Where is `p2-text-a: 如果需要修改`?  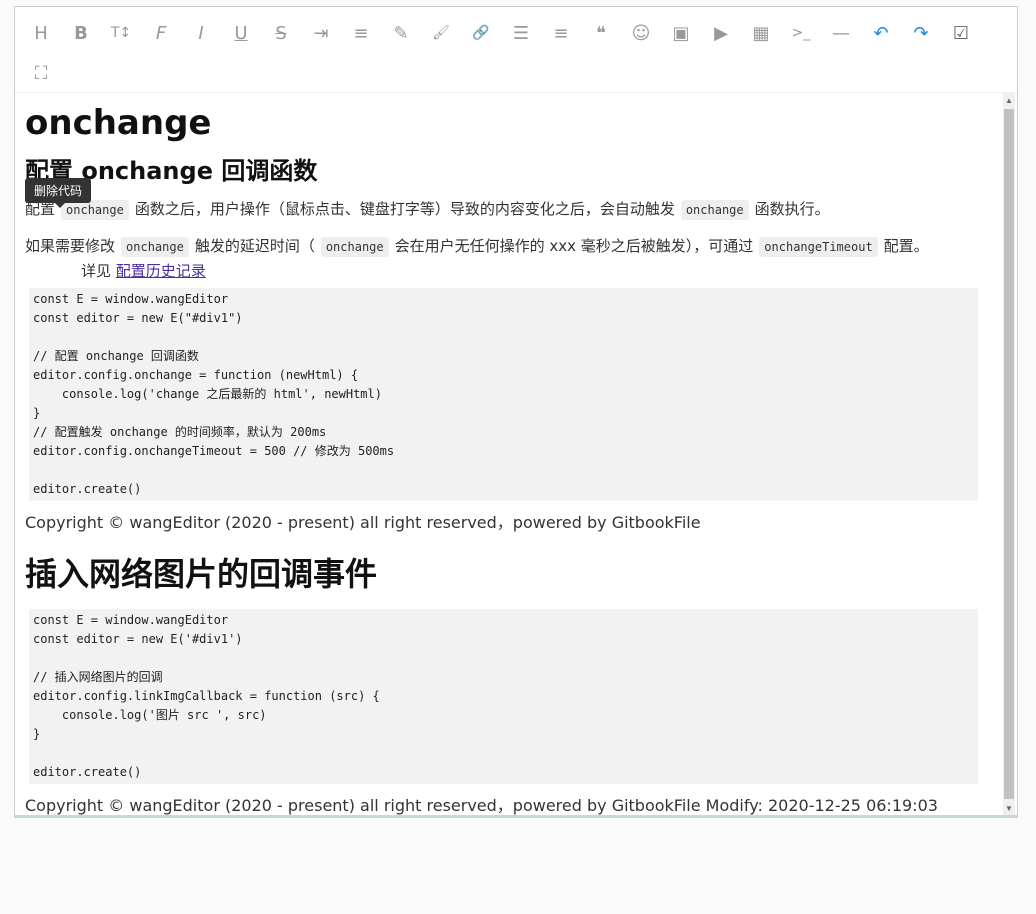
p2-text-a: 如果需要修改 is located at coordinates (70, 246).